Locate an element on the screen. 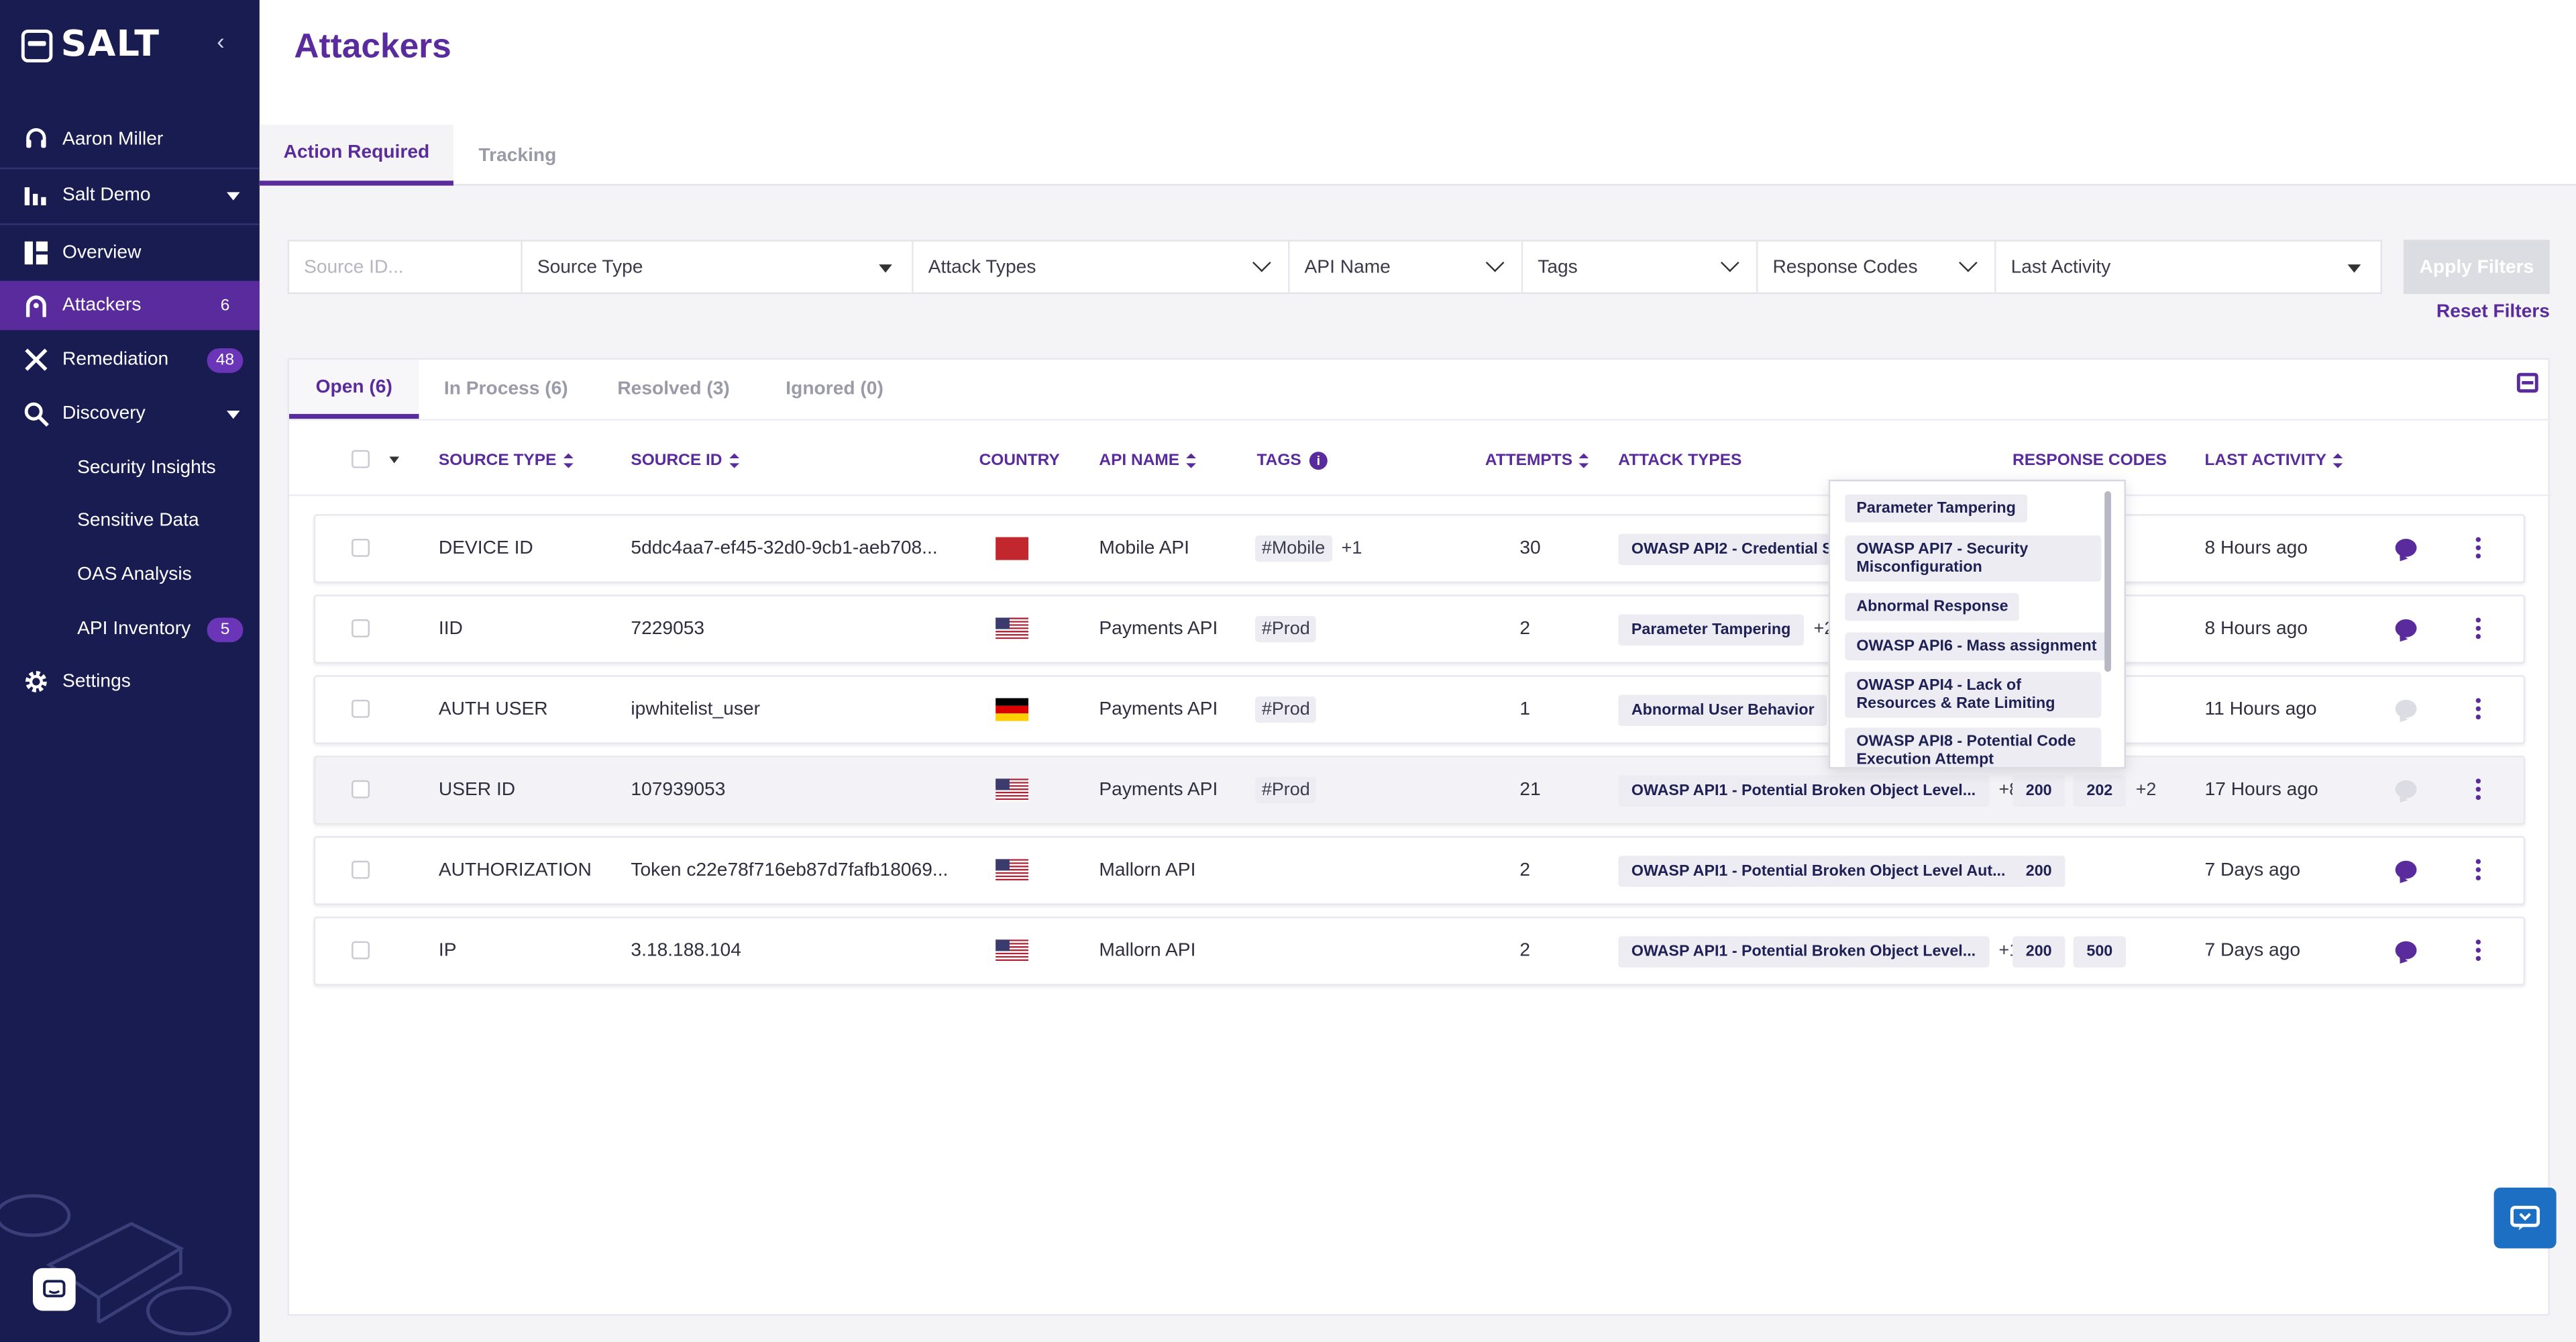 The image size is (2576, 1342). search-icon is located at coordinates (36, 414).